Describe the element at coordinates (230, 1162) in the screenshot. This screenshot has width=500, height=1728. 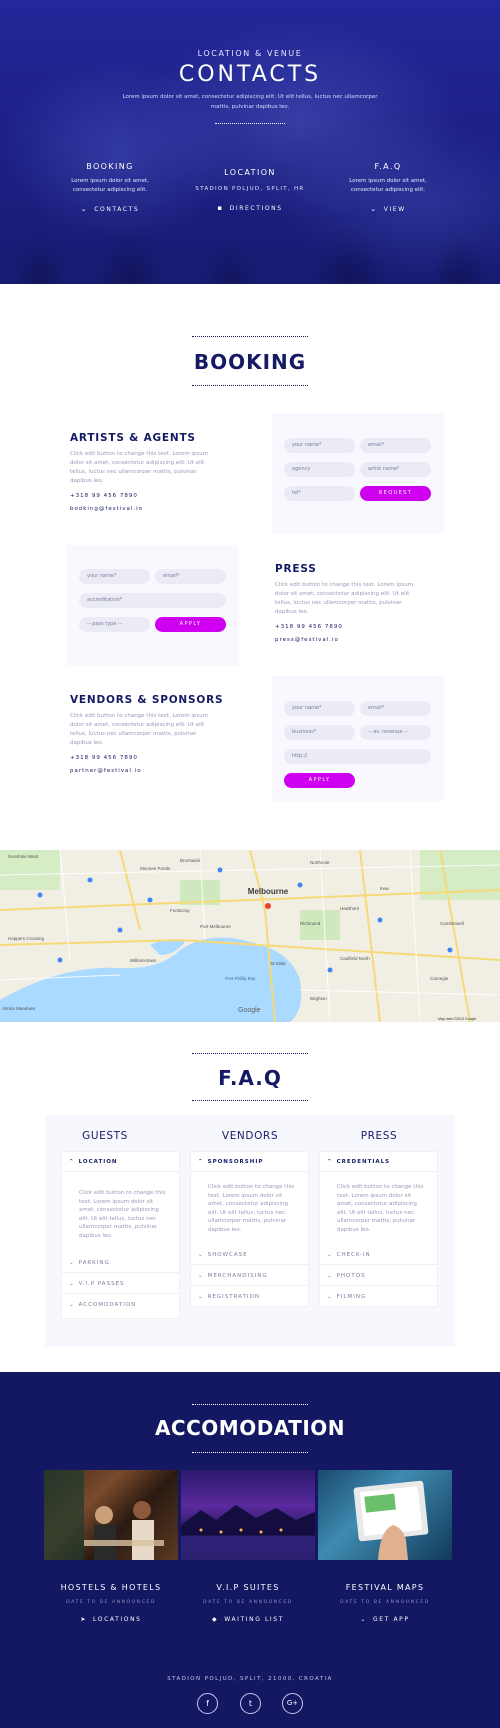
I see `faq-item-sponsorship: ⌃ SPONSORSHIP` at that location.